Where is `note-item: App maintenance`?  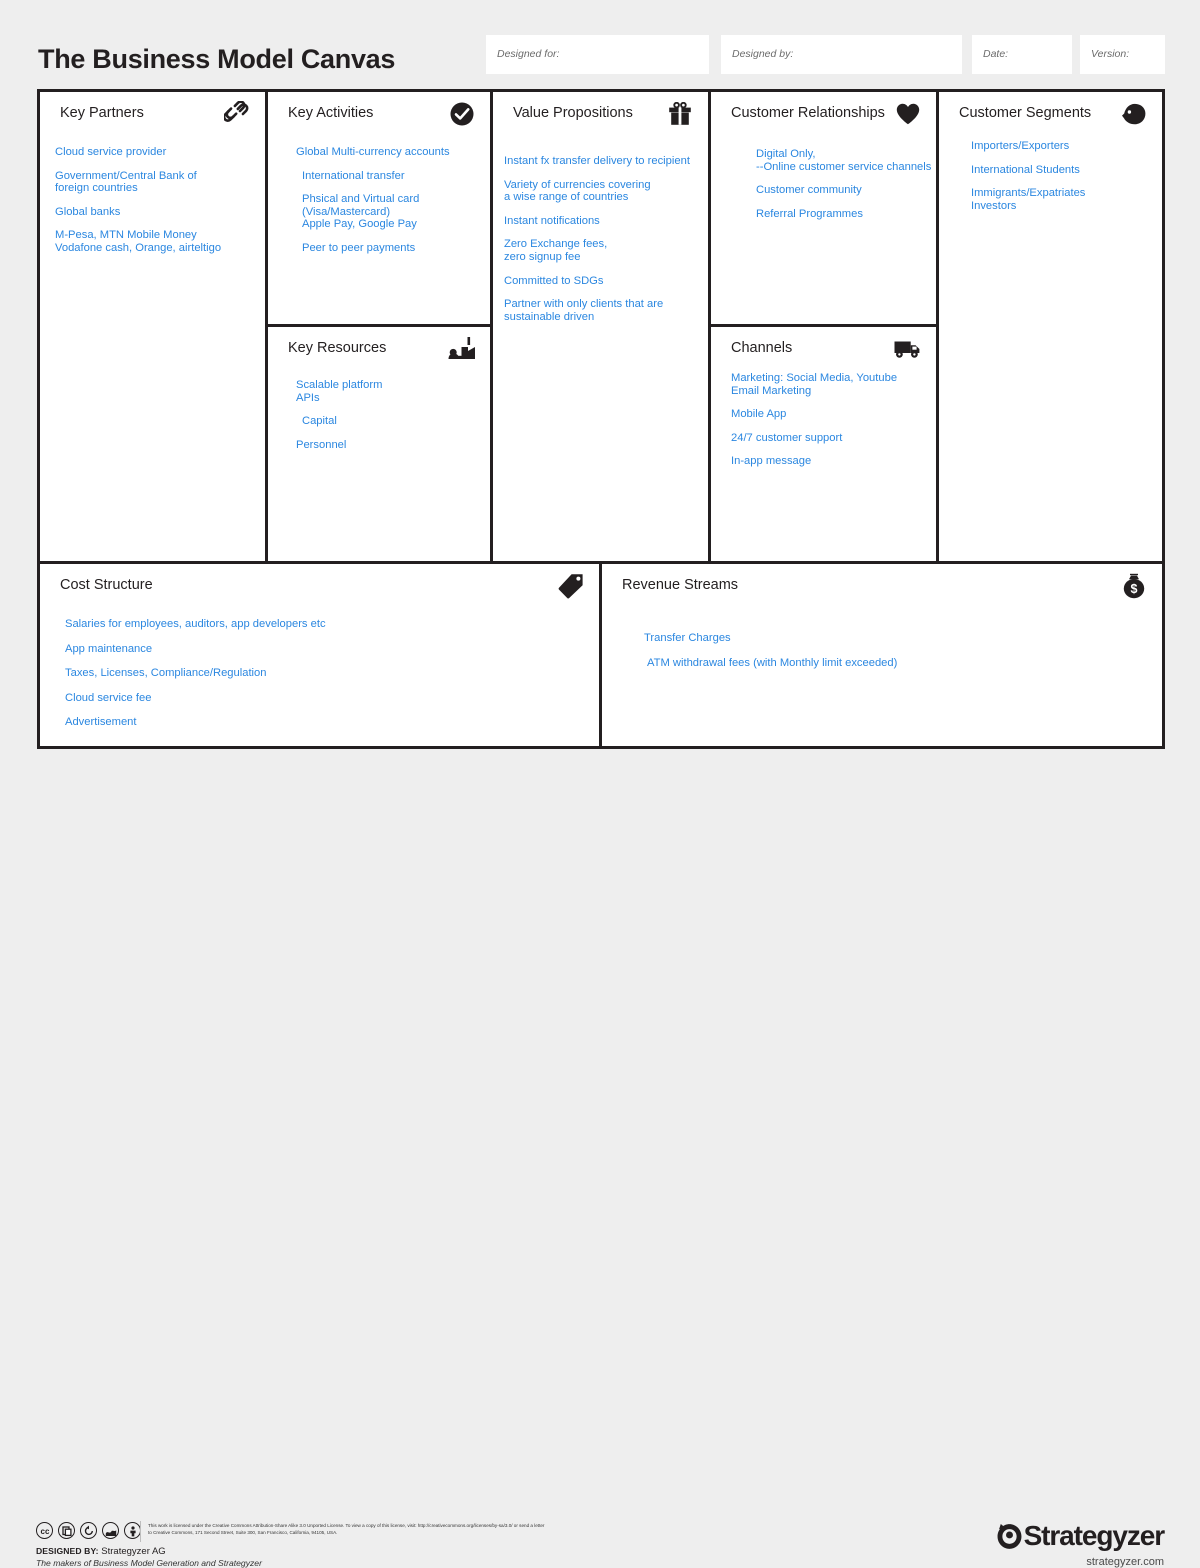
note-item: App maintenance is located at coordinates (325, 649).